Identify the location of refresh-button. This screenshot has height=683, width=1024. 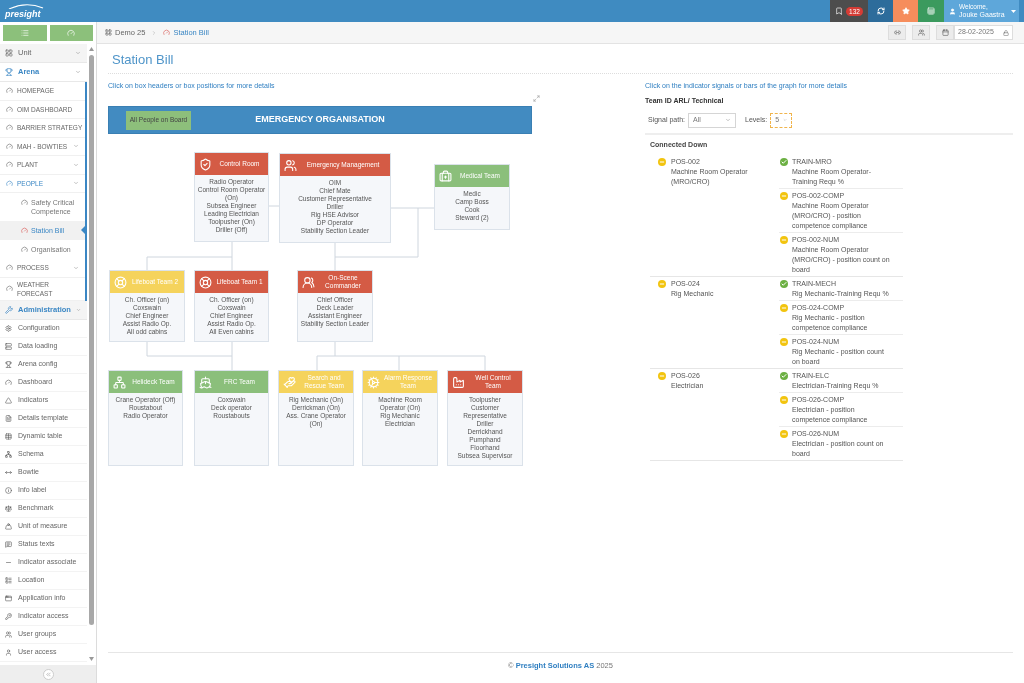
(880, 11).